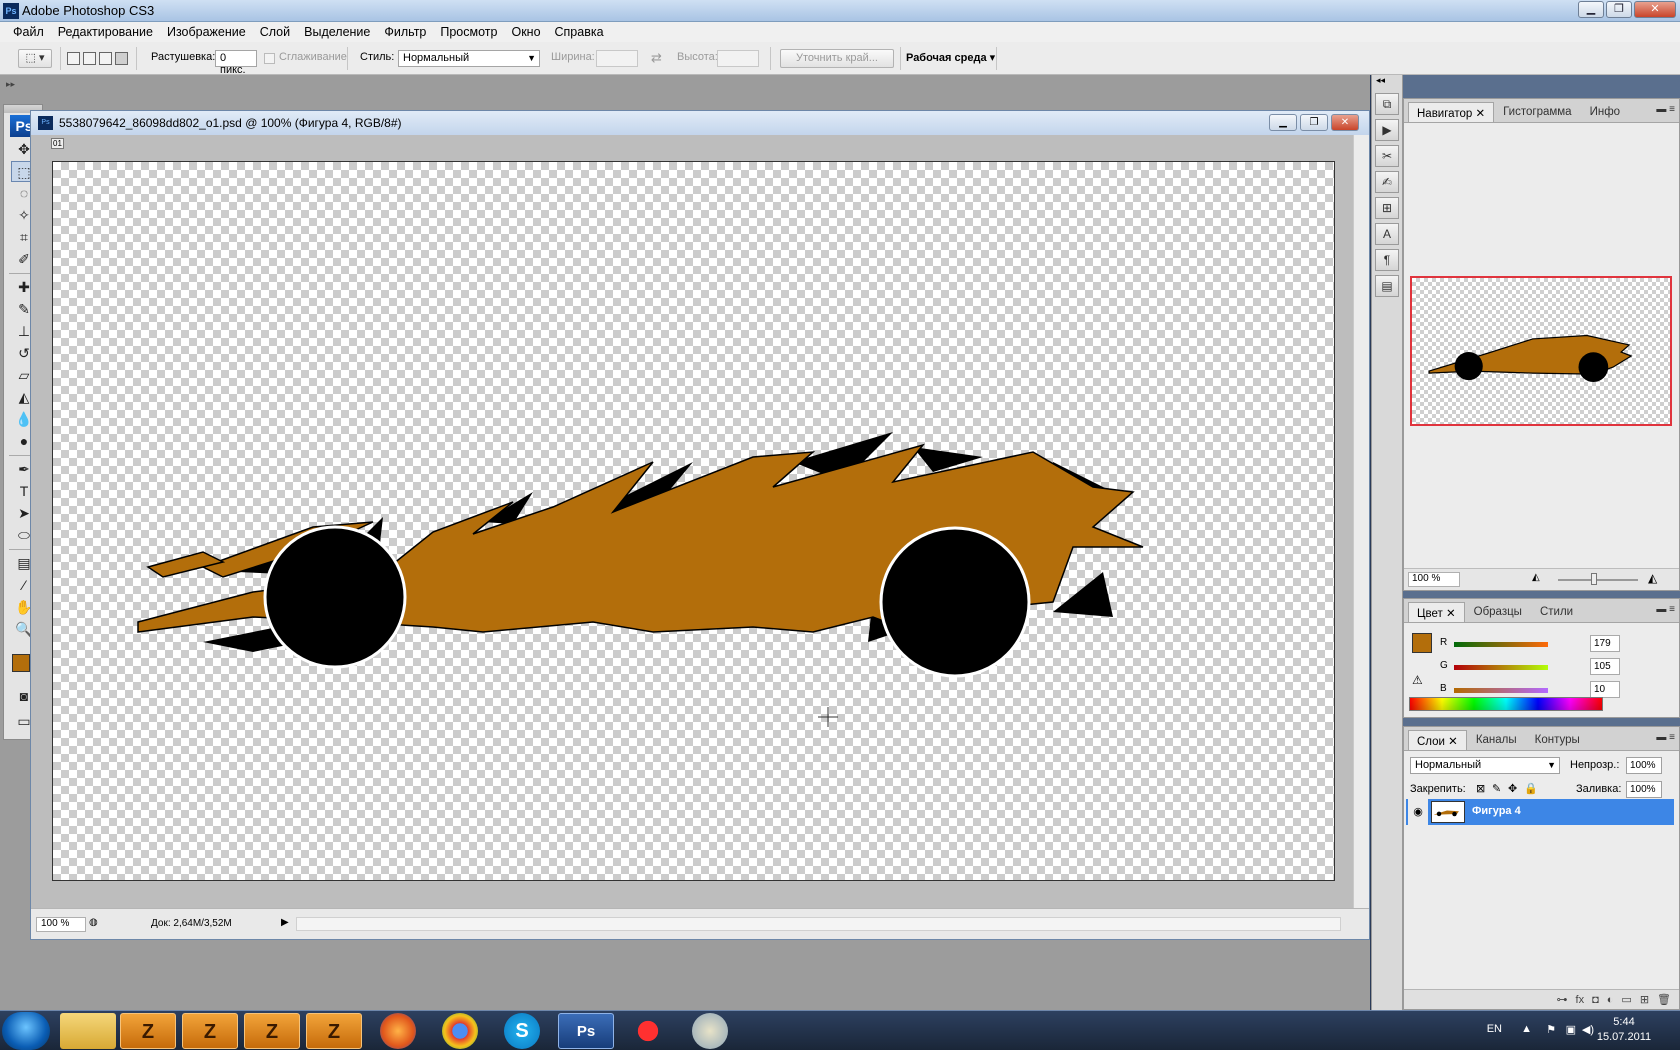  What do you see at coordinates (469, 58) in the screenshot?
I see `style-select: Нормальный ▼` at bounding box center [469, 58].